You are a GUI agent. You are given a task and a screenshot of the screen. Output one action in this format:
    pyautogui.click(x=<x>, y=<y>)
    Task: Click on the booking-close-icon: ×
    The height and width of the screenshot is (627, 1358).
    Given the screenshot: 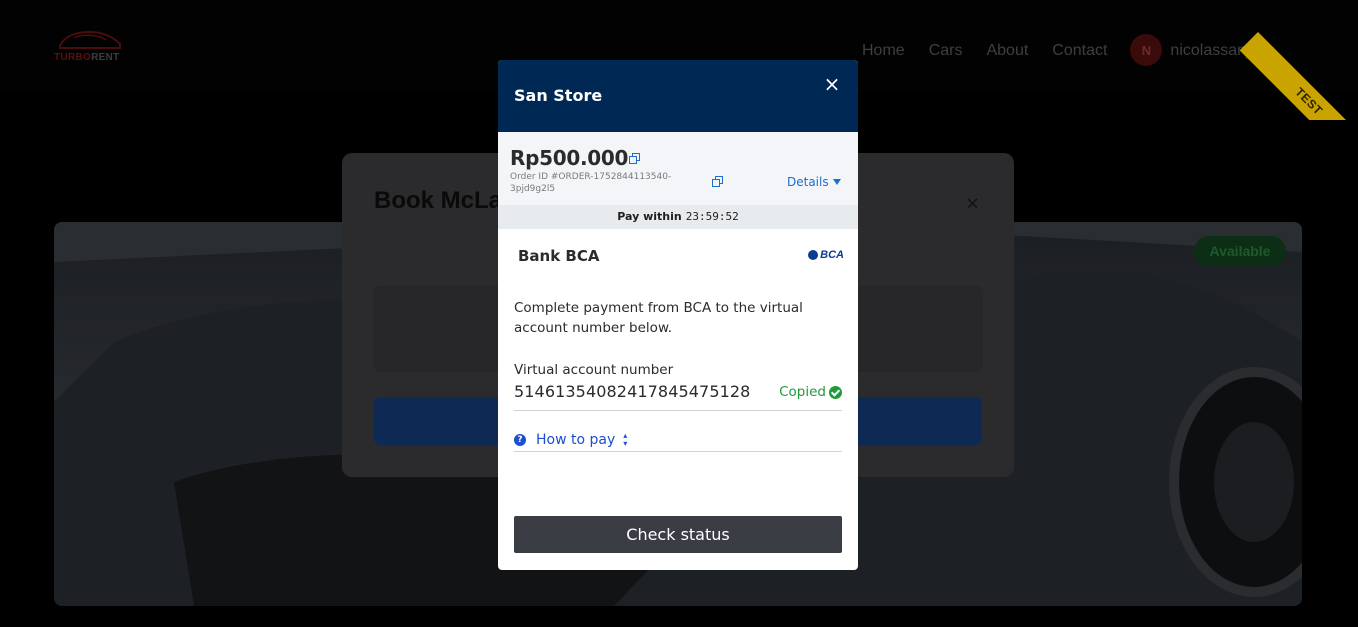 What is the action you would take?
    pyautogui.click(x=972, y=203)
    